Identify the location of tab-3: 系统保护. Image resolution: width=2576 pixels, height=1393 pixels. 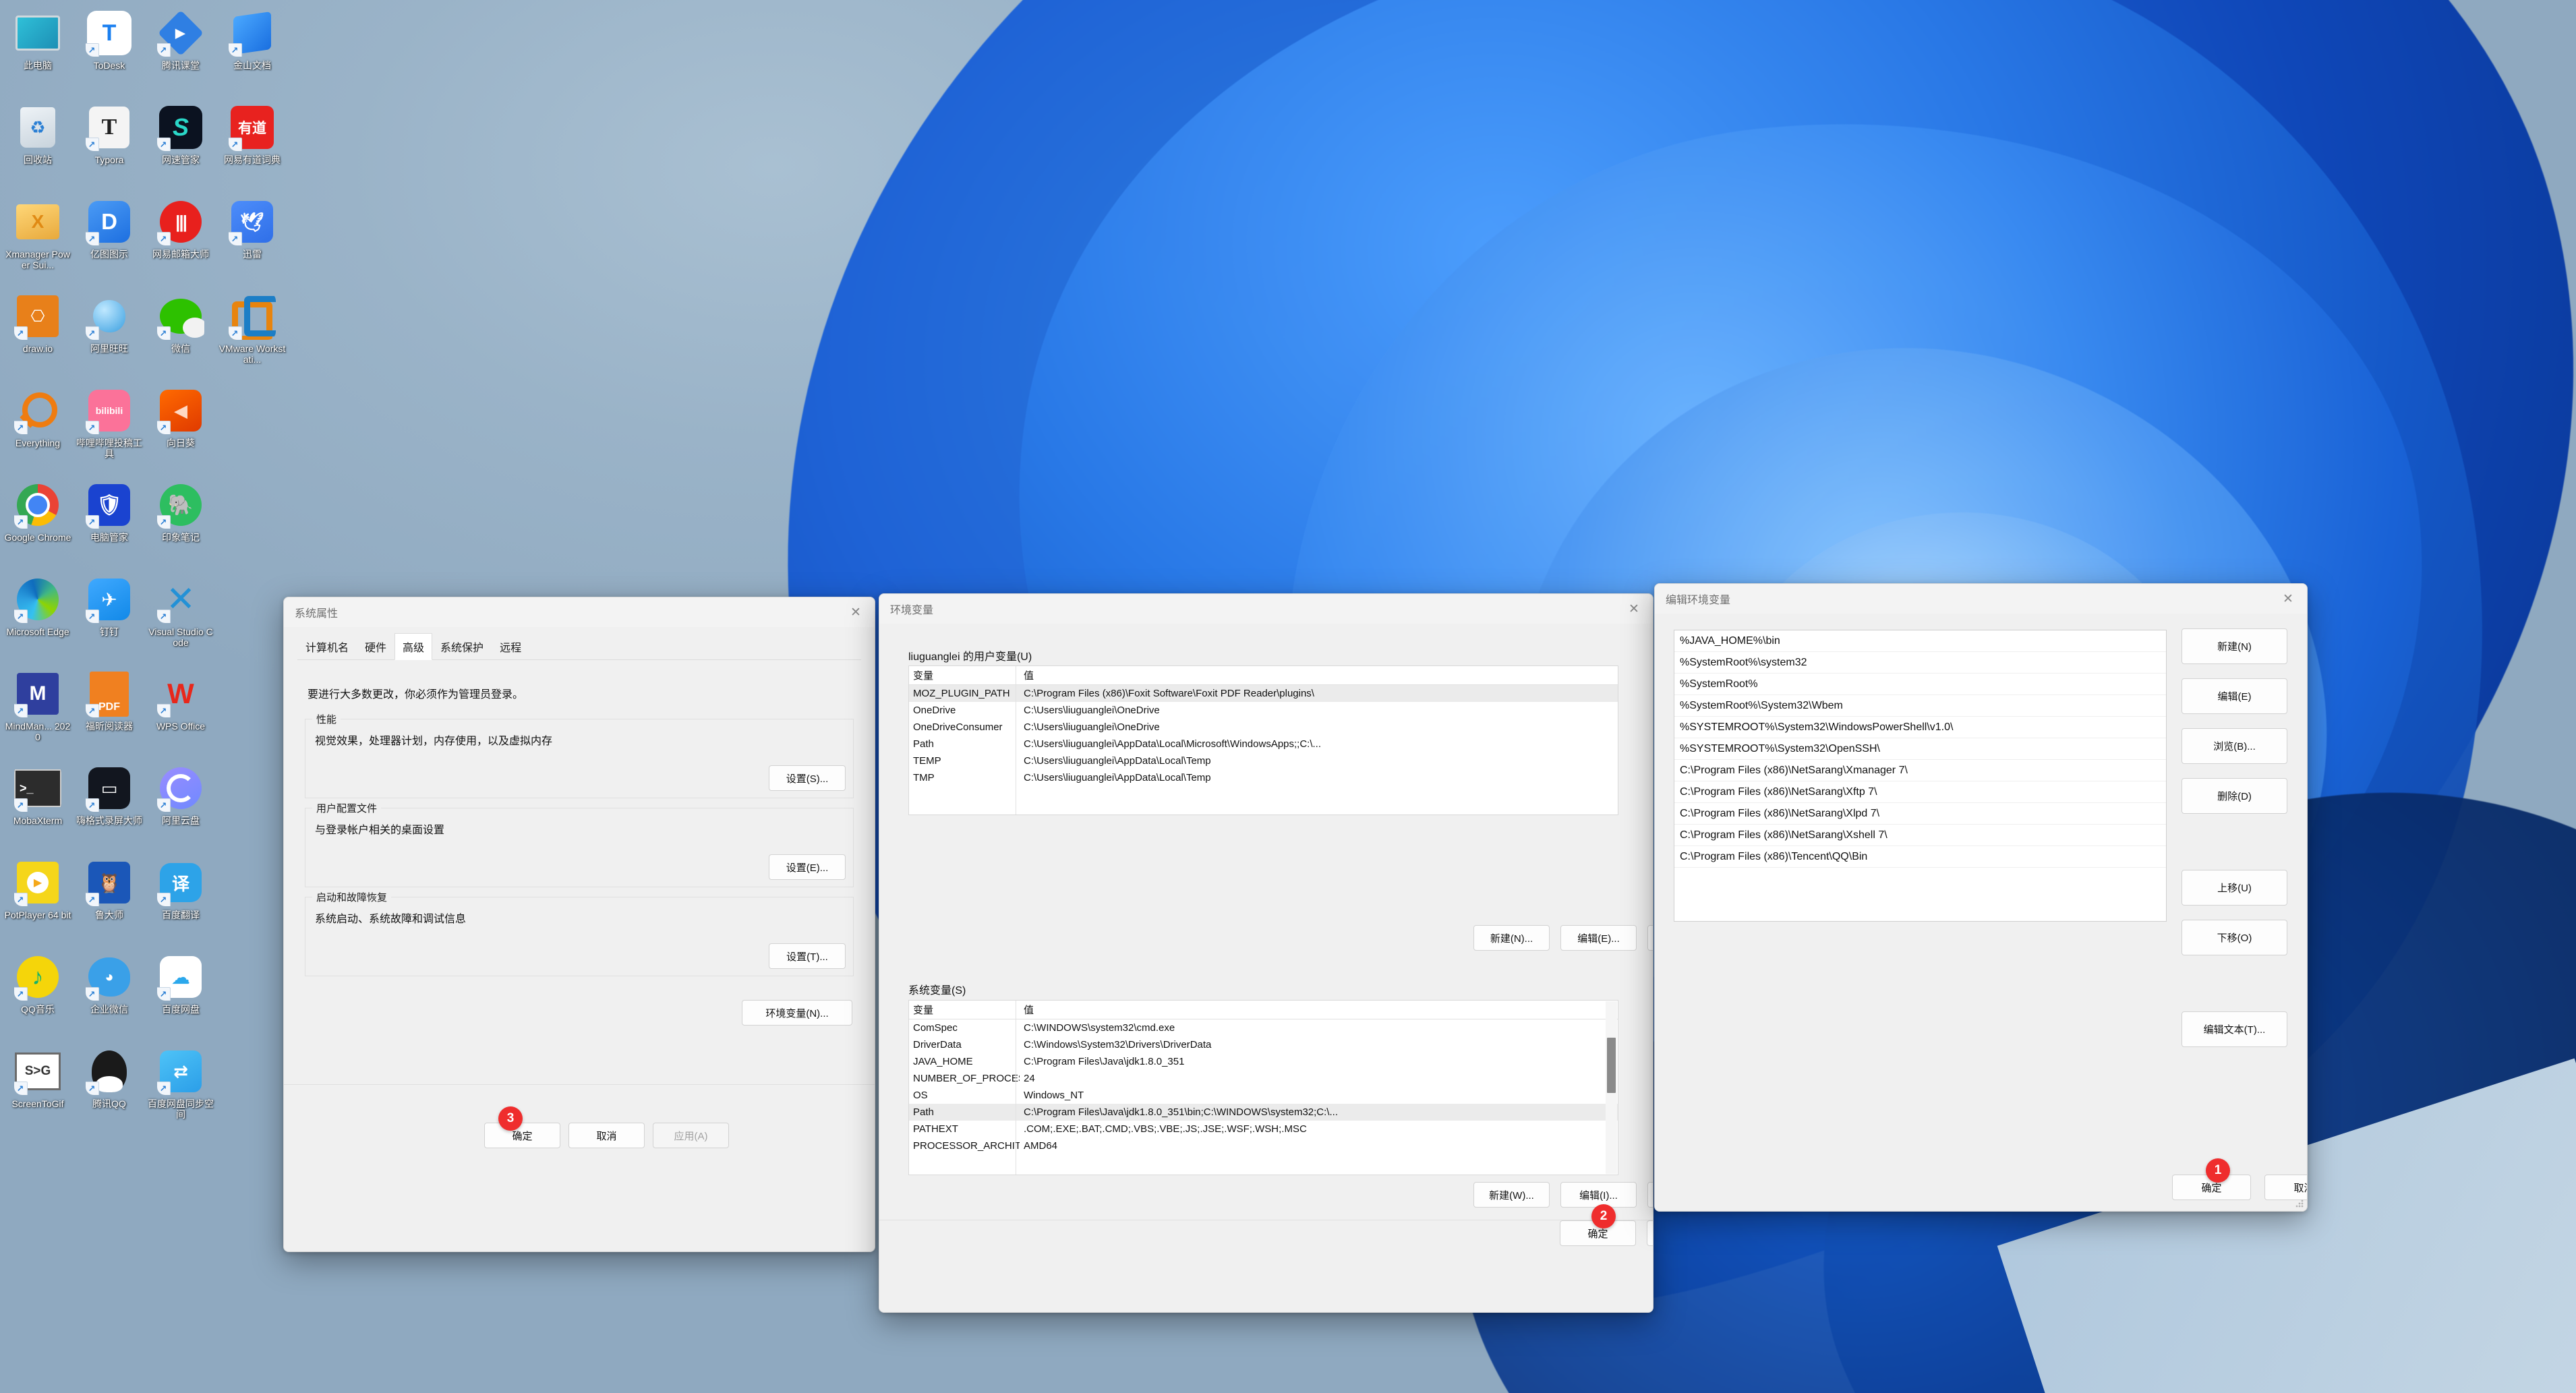
(462, 646).